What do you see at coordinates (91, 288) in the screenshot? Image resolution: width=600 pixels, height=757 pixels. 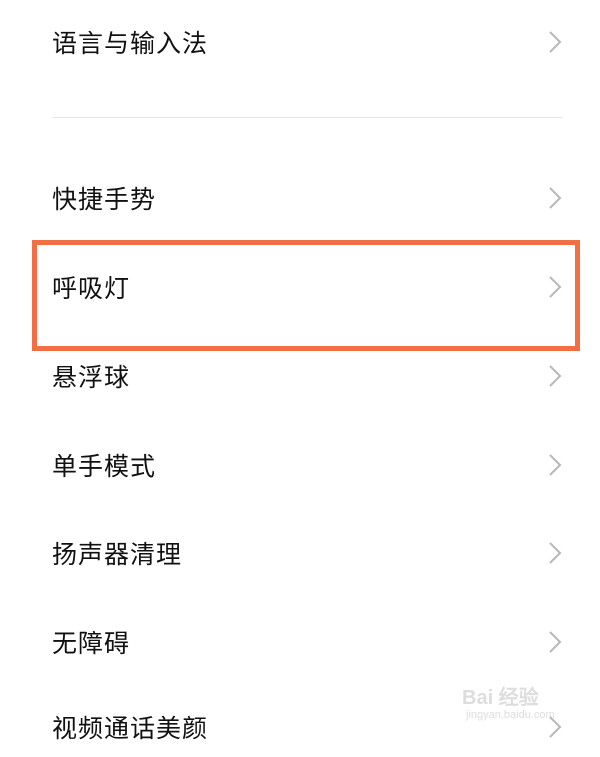 I see `settings-item-label: 呼吸灯` at bounding box center [91, 288].